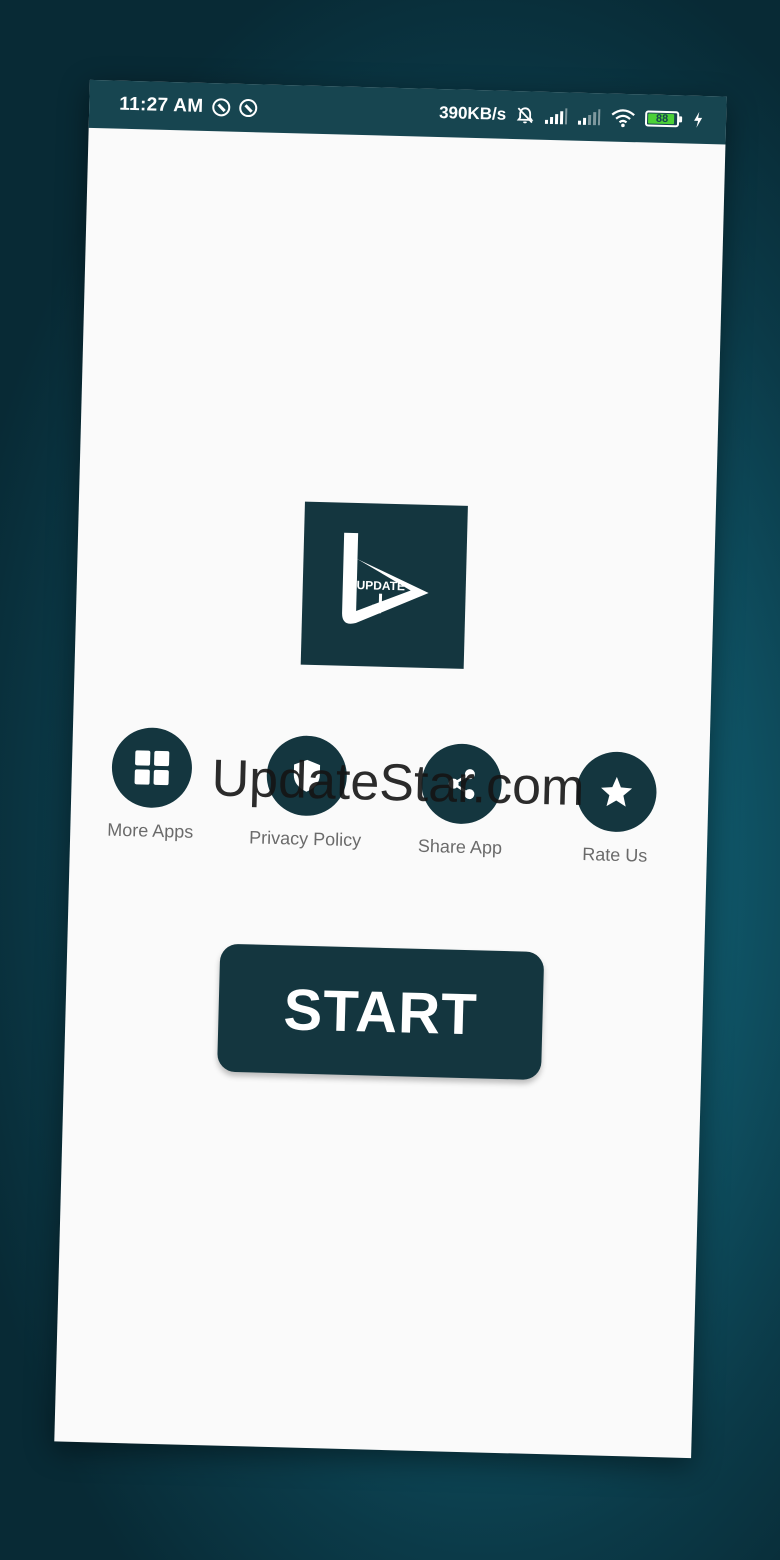 This screenshot has height=1560, width=780. Describe the element at coordinates (472, 113) in the screenshot. I see `network-speed: 390KB/s` at that location.